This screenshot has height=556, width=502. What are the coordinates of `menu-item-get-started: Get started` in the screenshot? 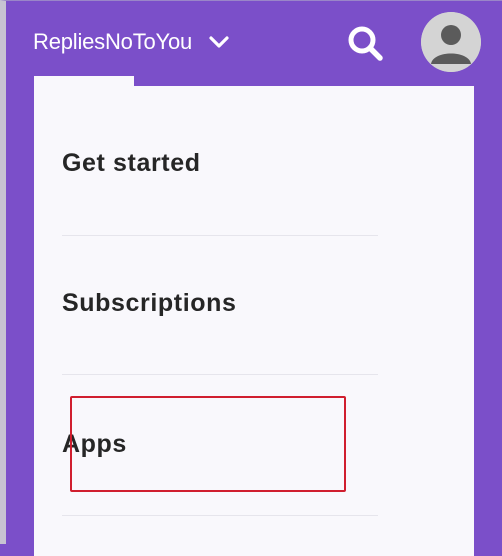 It's located at (131, 163).